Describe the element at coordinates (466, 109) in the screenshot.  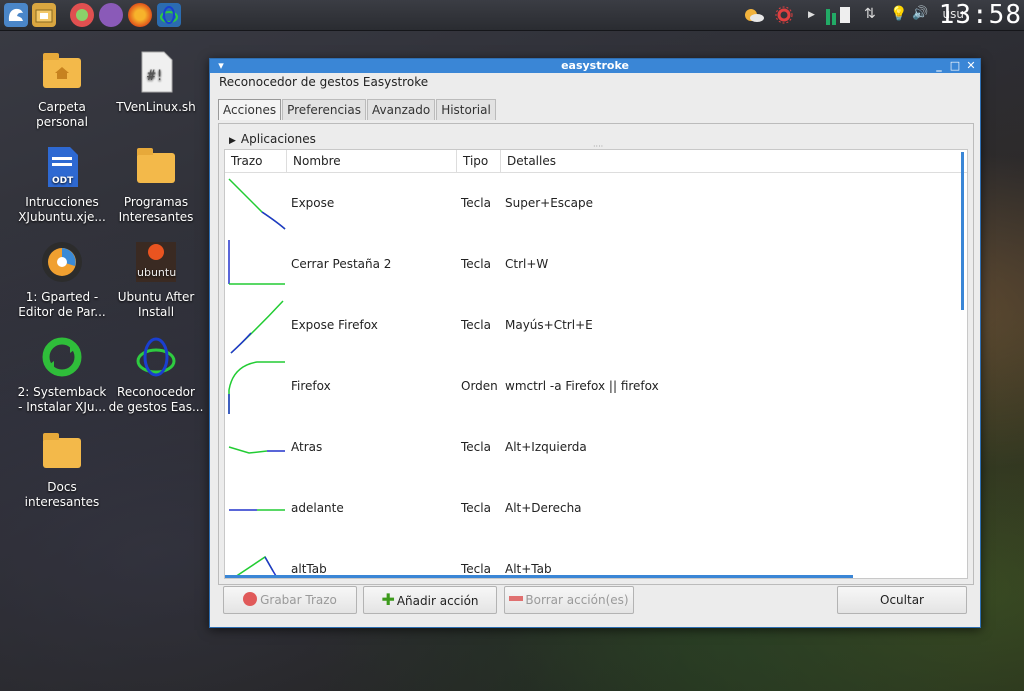
I see `tab-historial: Historial` at that location.